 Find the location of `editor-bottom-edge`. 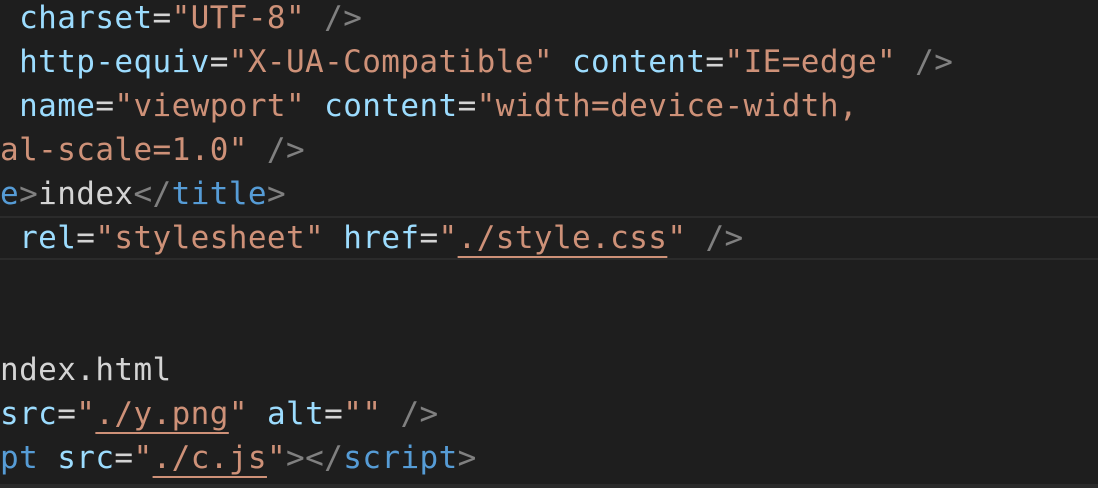

editor-bottom-edge is located at coordinates (549, 486).